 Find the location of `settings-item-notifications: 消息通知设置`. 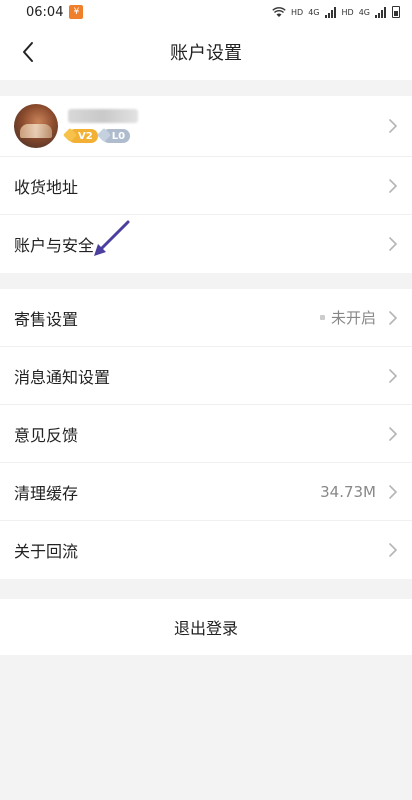

settings-item-notifications: 消息通知设置 is located at coordinates (206, 376).